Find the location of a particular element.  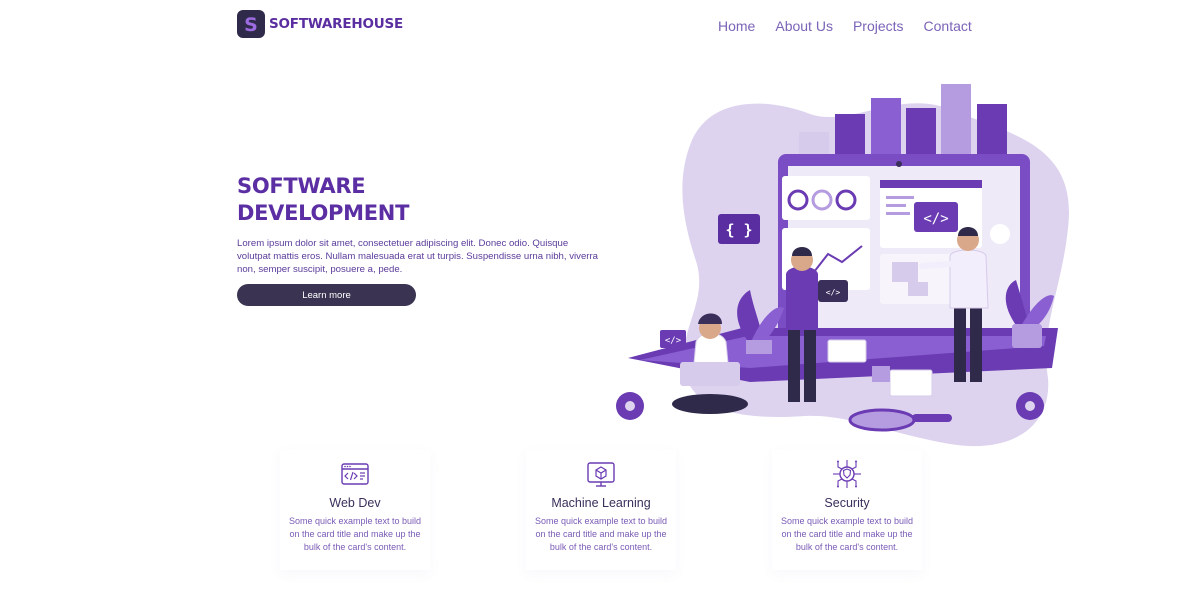

screen-code-badge: </> is located at coordinates (935, 219).